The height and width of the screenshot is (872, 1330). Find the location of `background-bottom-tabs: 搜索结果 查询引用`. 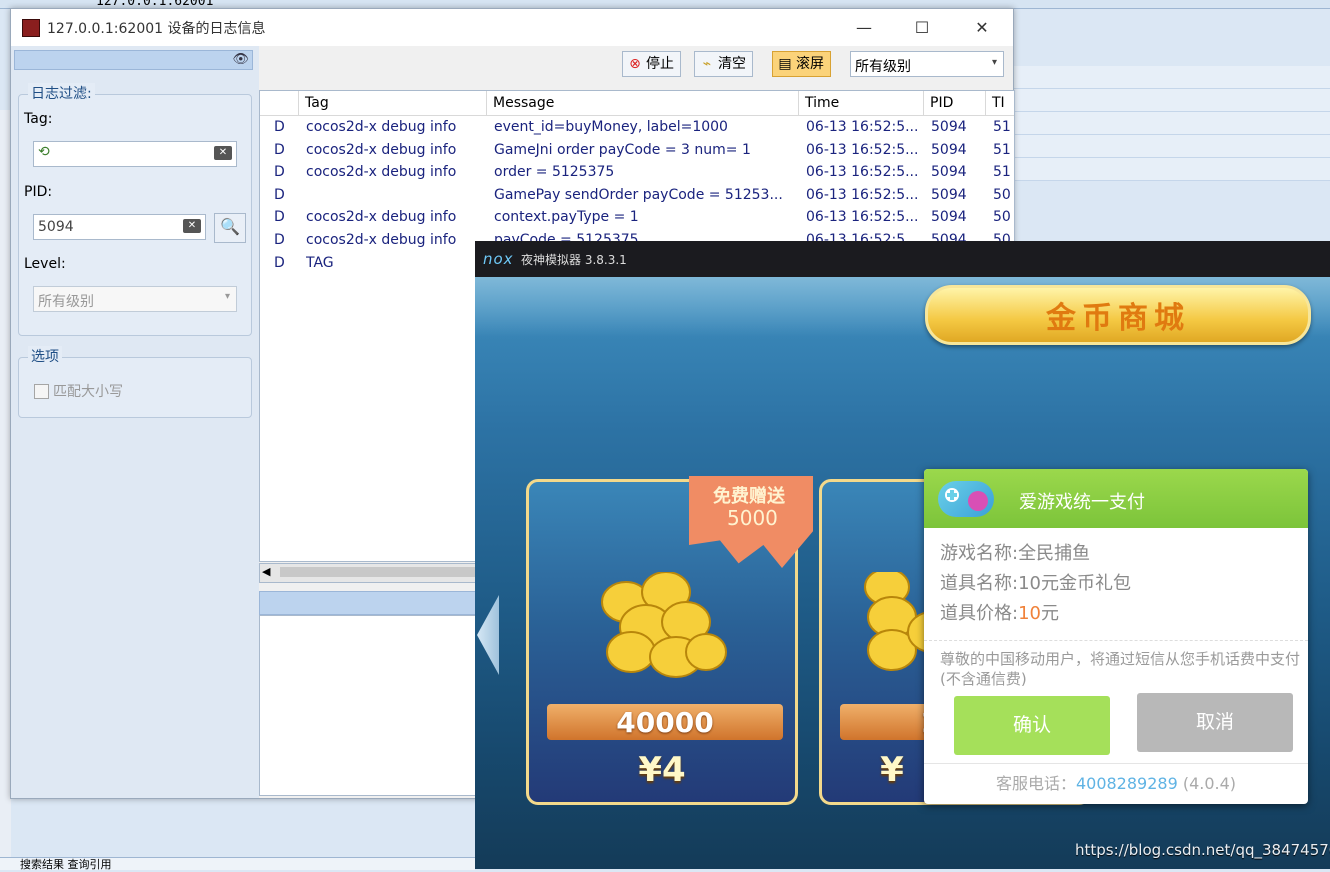

background-bottom-tabs: 搜索结果 查询引用 is located at coordinates (237, 864).